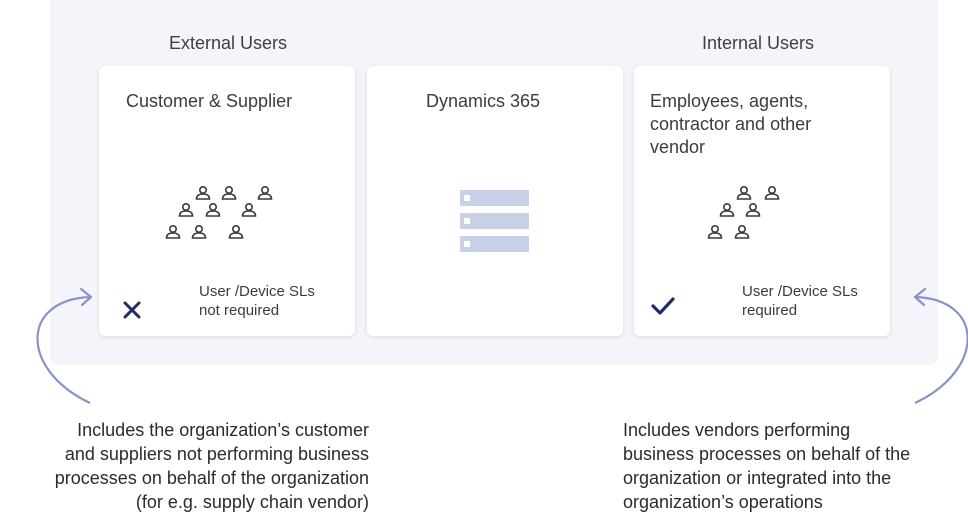  What do you see at coordinates (63, 349) in the screenshot?
I see `left-curved-arrow` at bounding box center [63, 349].